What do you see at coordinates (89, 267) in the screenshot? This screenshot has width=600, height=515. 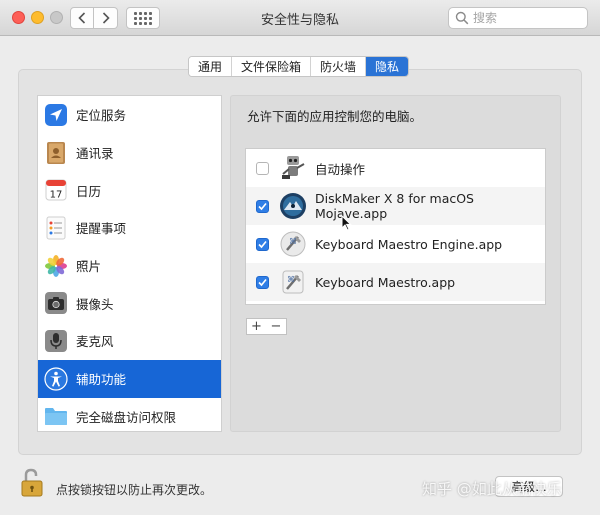 I see `sidebar-item-label: 照片` at bounding box center [89, 267].